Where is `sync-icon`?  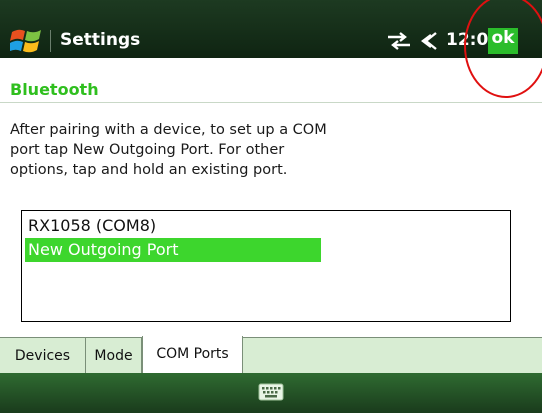
sync-icon is located at coordinates (399, 41).